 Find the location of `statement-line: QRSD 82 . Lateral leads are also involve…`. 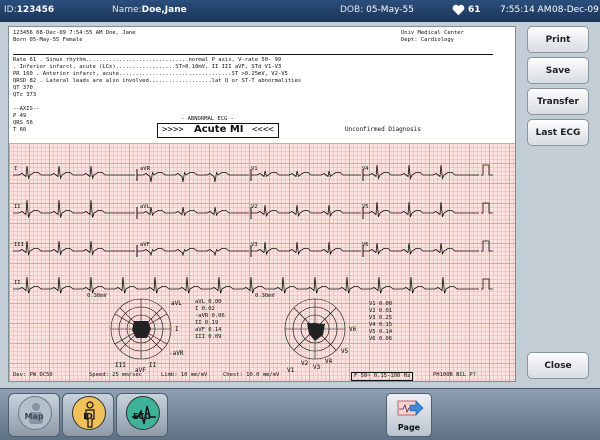

statement-line: QRSD 82 . Lateral leads are also involve… is located at coordinates (157, 81).